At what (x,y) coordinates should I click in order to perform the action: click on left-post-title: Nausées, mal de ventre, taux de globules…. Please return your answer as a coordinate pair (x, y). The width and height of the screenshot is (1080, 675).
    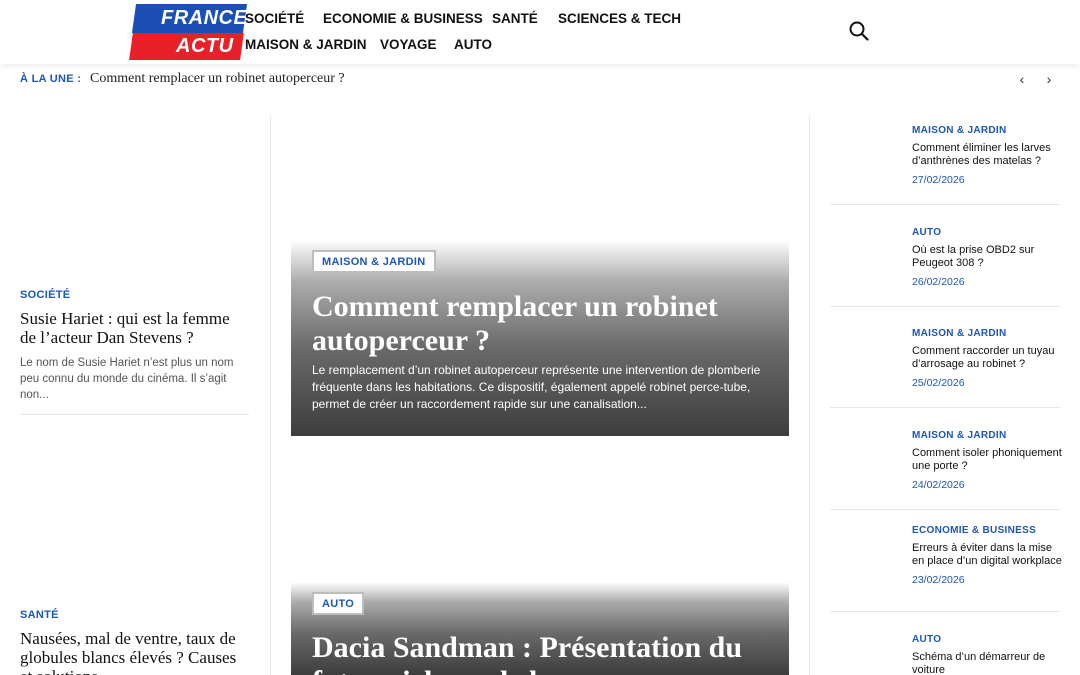
    Looking at the image, I should click on (134, 652).